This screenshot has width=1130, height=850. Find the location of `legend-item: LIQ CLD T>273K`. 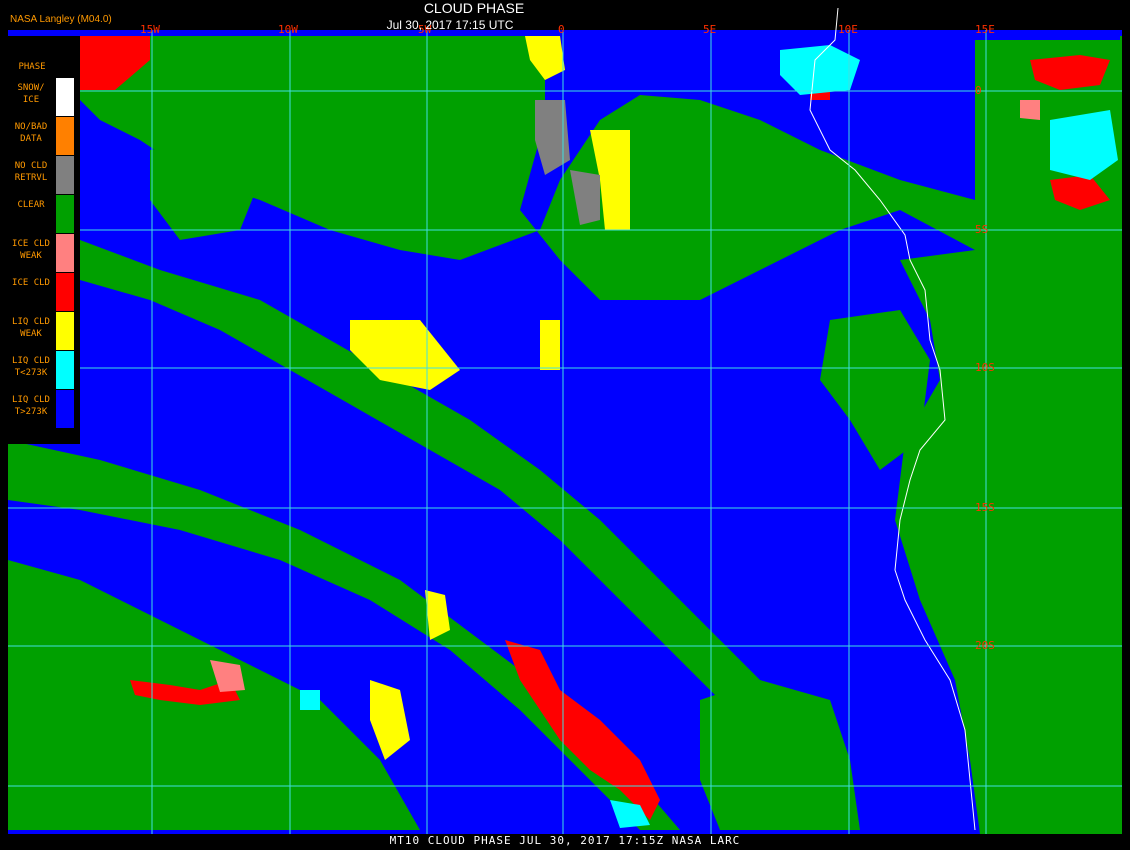

legend-item: LIQ CLD T>273K is located at coordinates (44, 409).